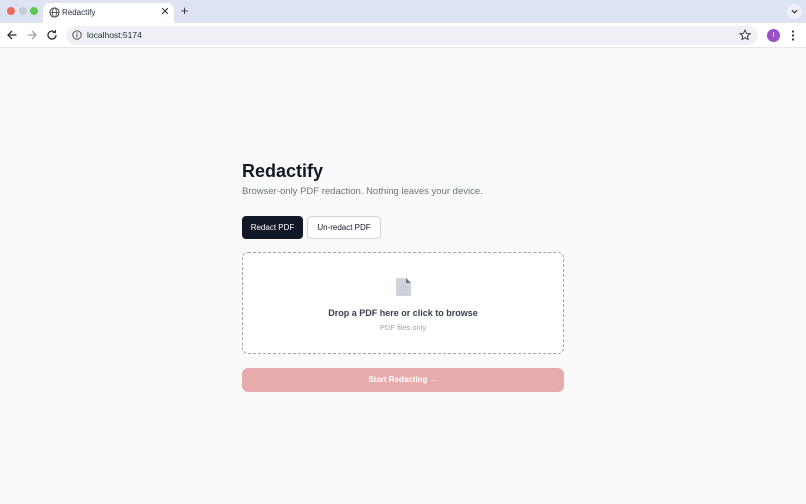 Image resolution: width=806 pixels, height=504 pixels. I want to click on start-redacting-button: Start Redacting →, so click(403, 380).